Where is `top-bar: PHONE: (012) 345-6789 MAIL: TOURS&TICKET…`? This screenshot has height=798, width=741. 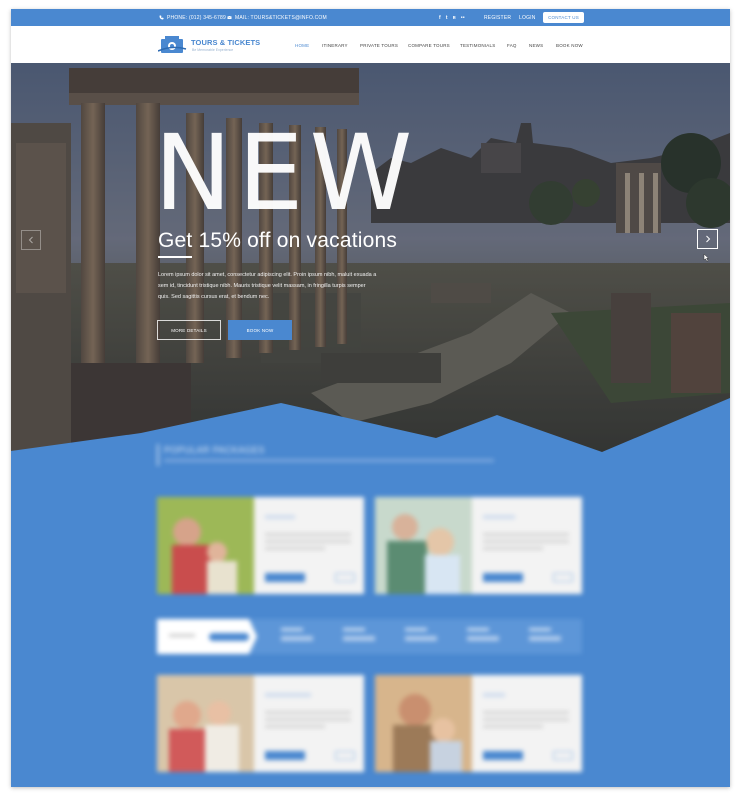 top-bar: PHONE: (012) 345-6789 MAIL: TOURS&TICKET… is located at coordinates (370, 17).